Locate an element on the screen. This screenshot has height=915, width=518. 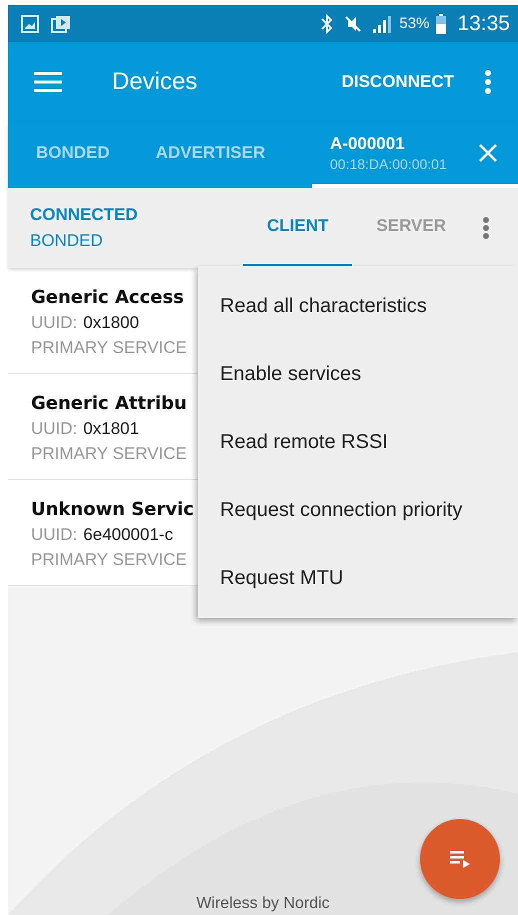
bluetooth-icon is located at coordinates (327, 24).